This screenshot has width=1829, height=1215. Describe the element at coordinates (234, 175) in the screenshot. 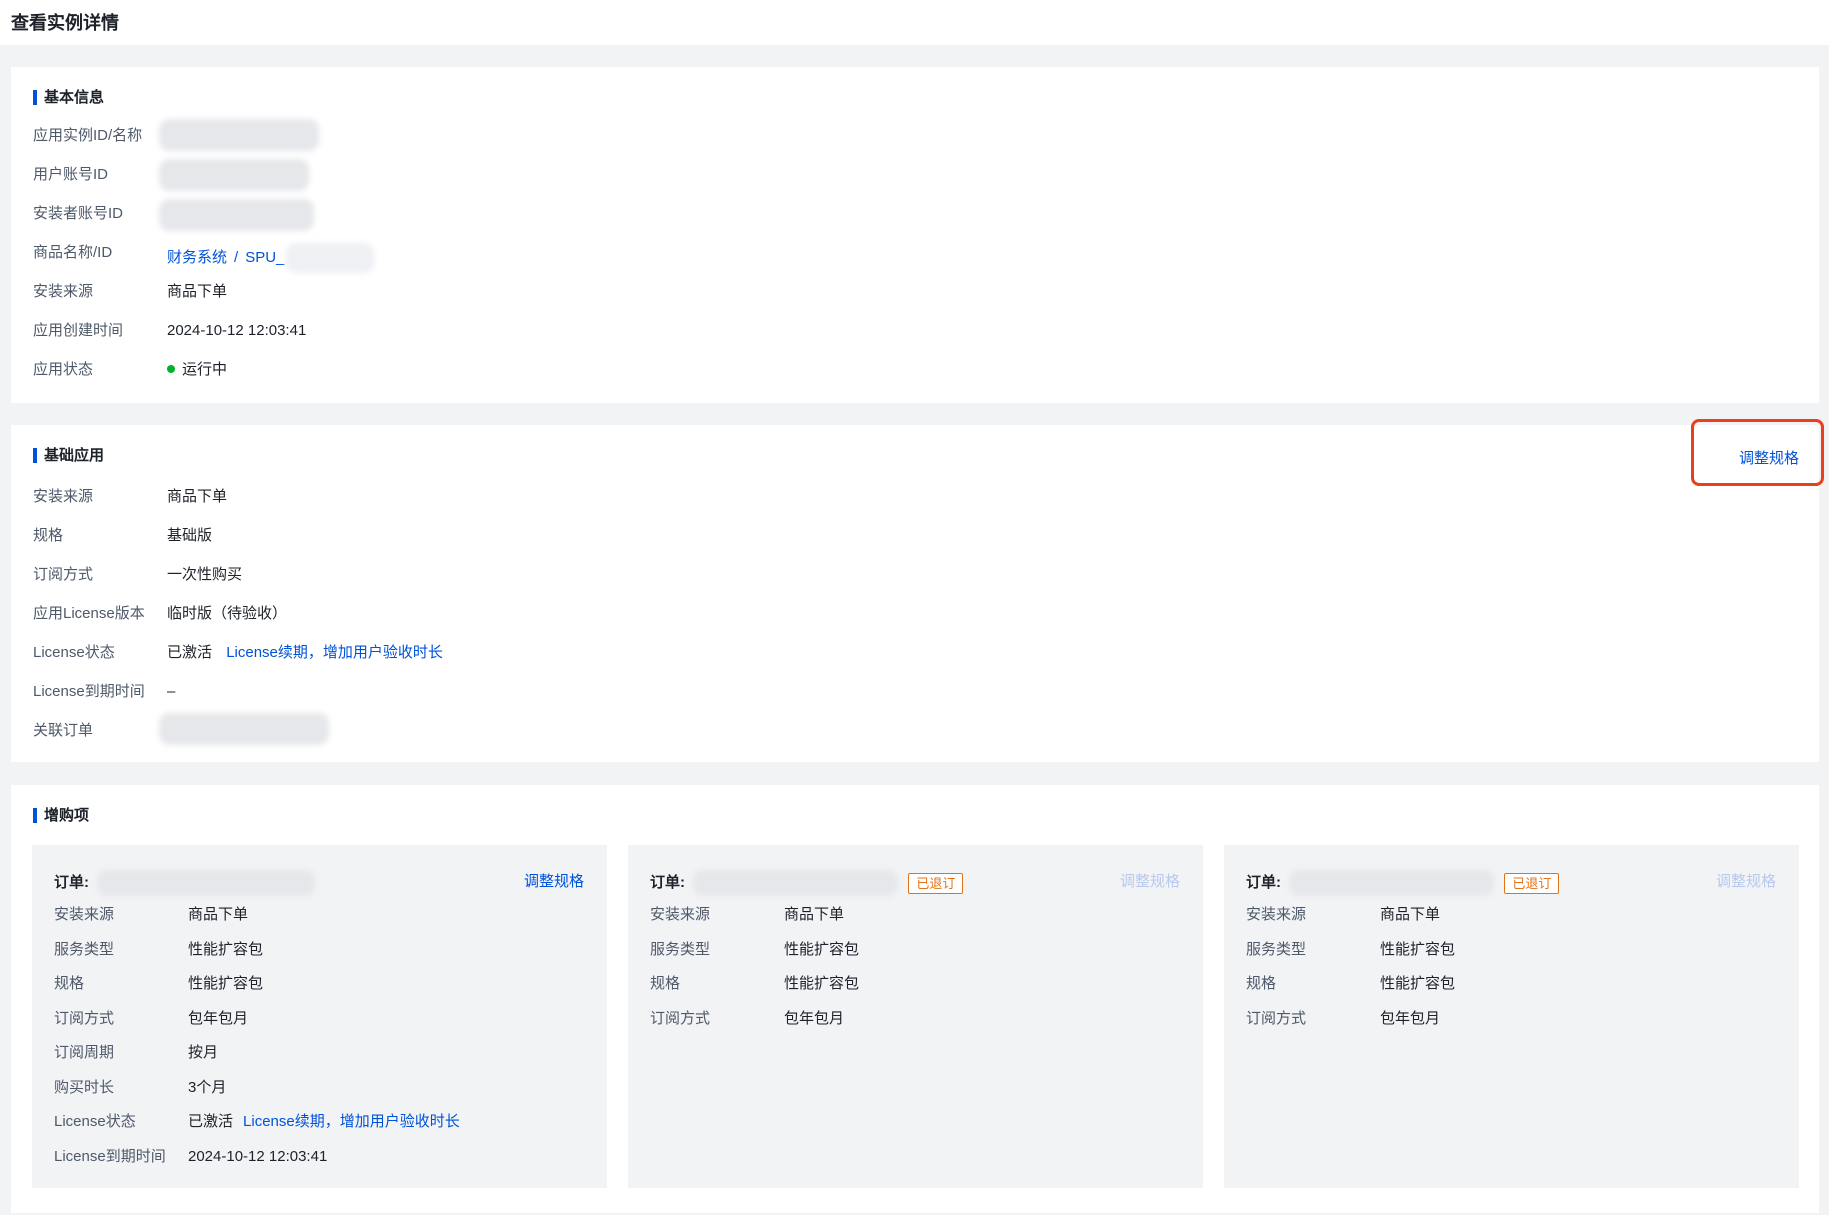

I see `redacted-user-account` at that location.